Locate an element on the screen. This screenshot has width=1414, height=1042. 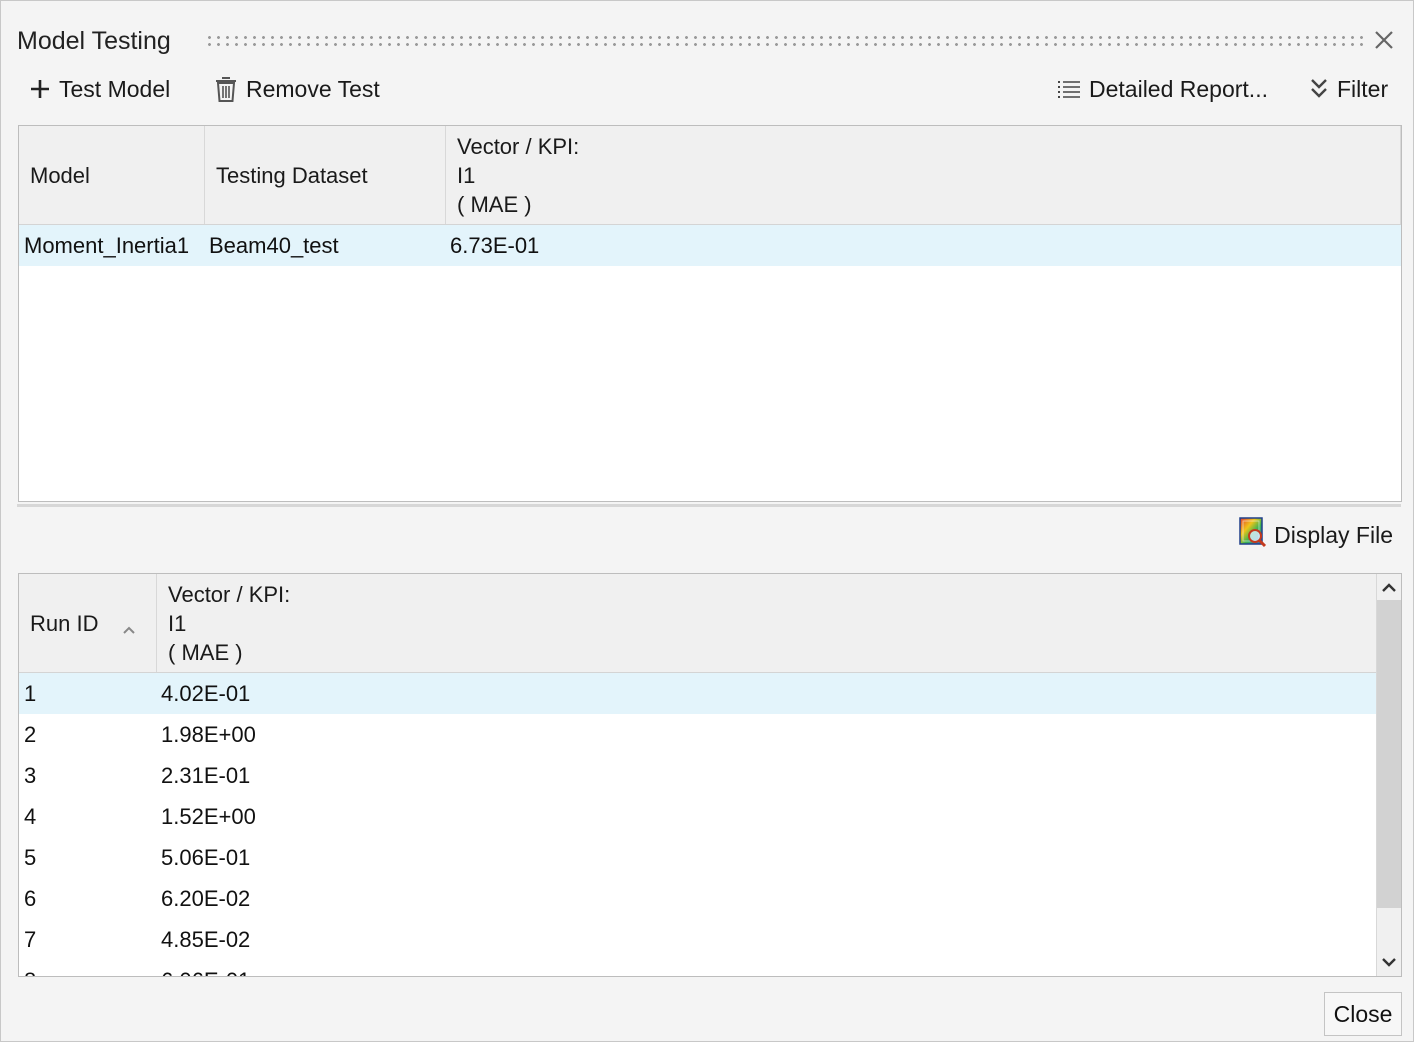
title-bar: Model Testing is located at coordinates (708, 42).